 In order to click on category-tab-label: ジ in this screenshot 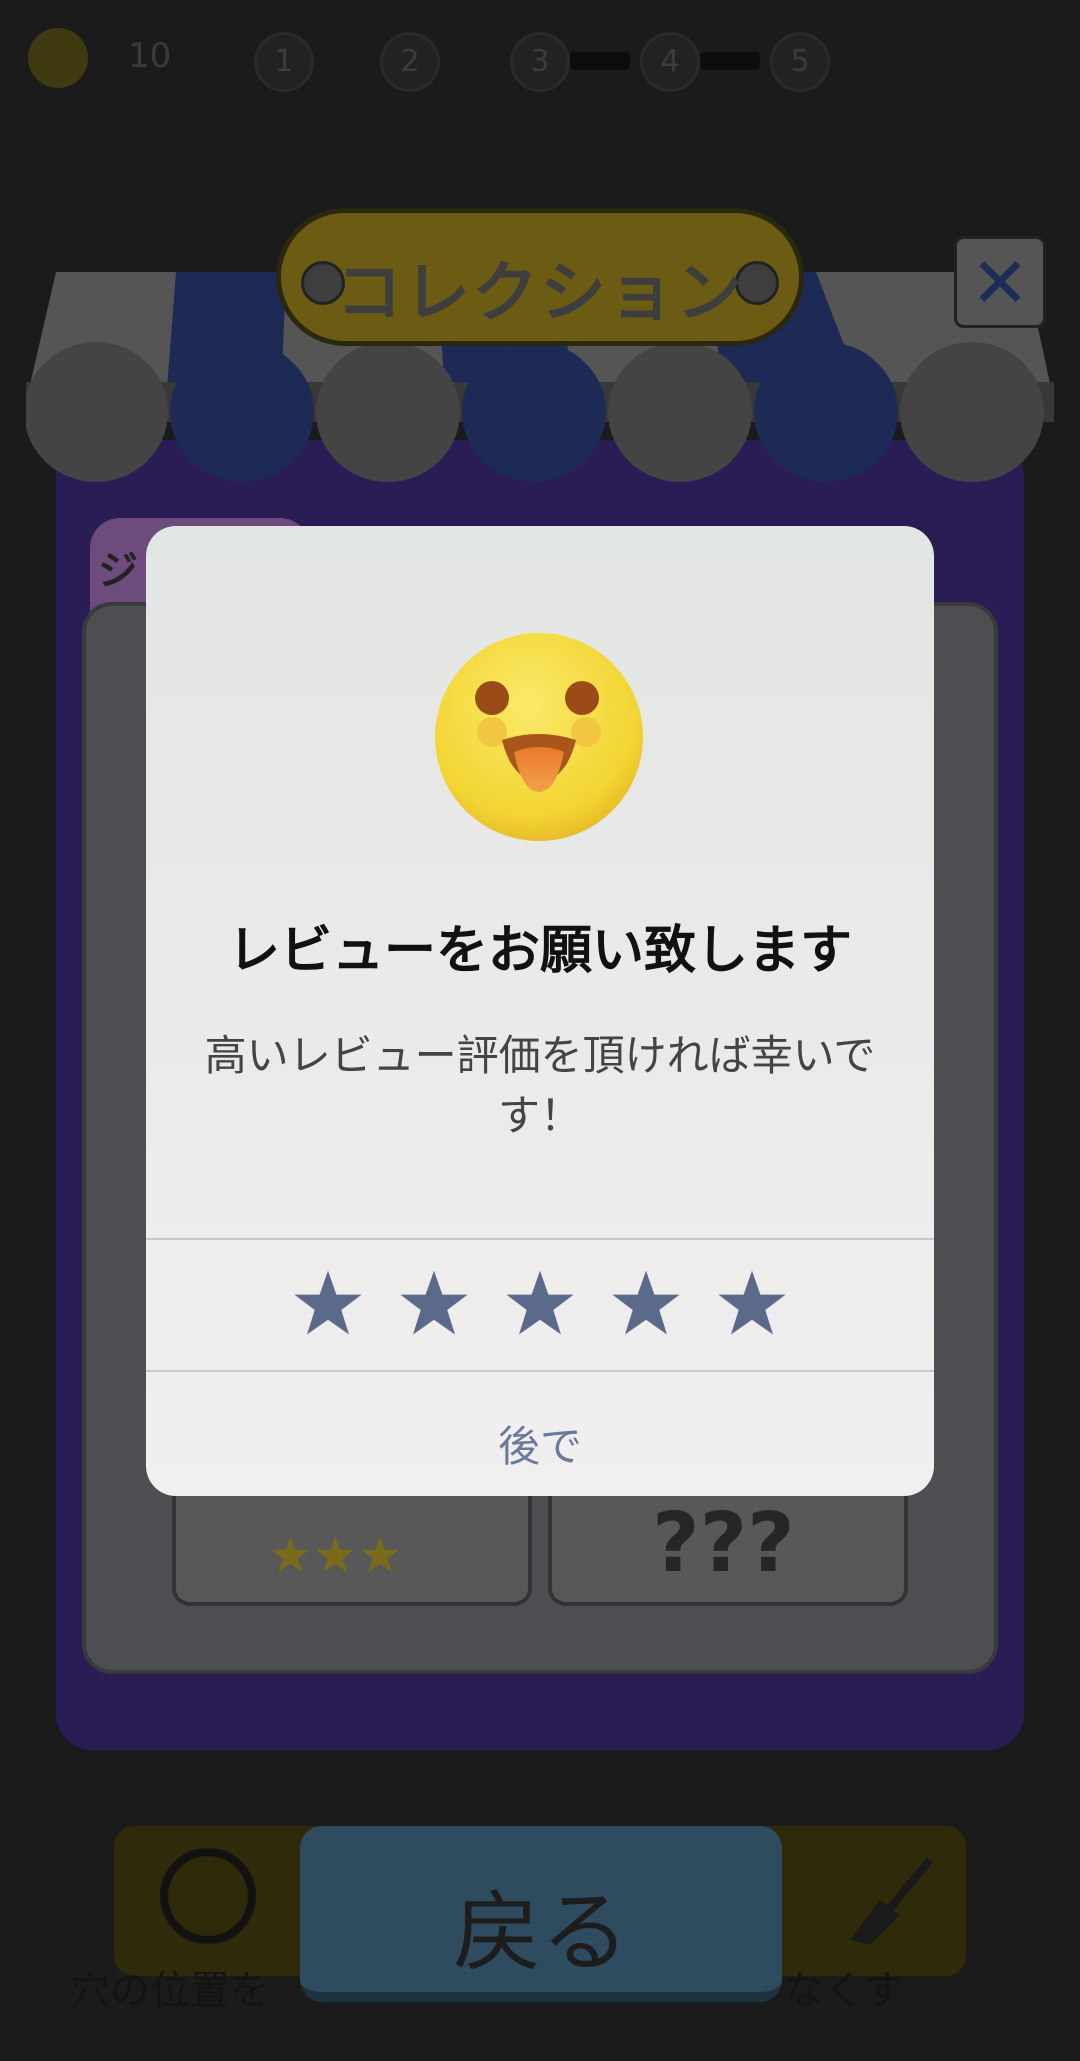, I will do `click(118, 571)`.